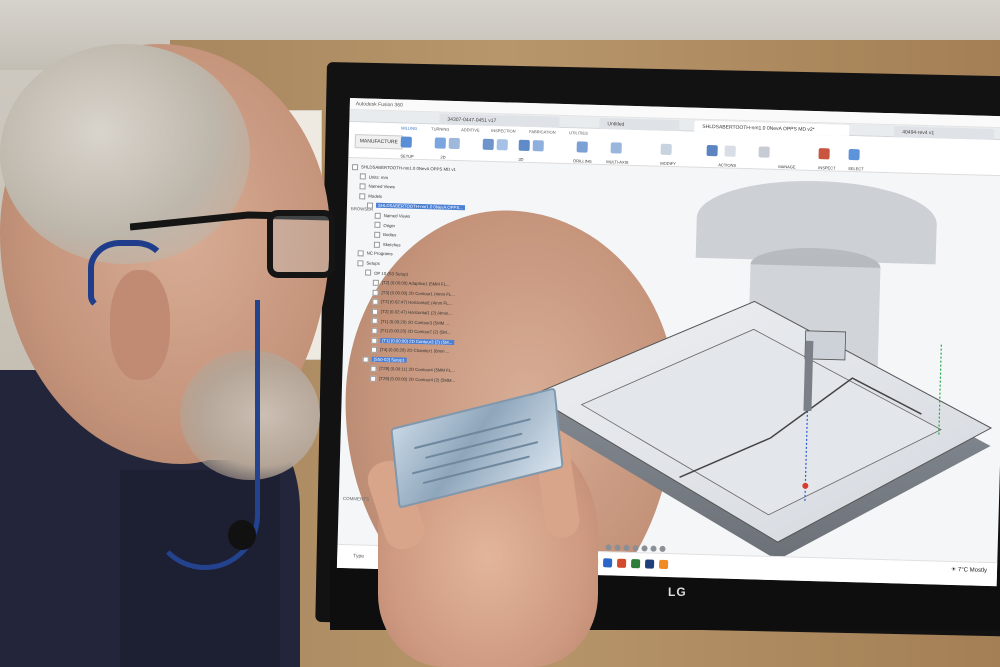 This screenshot has height=667, width=1000. What do you see at coordinates (379, 253) in the screenshot?
I see `browser-item-label: NC Programs` at bounding box center [379, 253].